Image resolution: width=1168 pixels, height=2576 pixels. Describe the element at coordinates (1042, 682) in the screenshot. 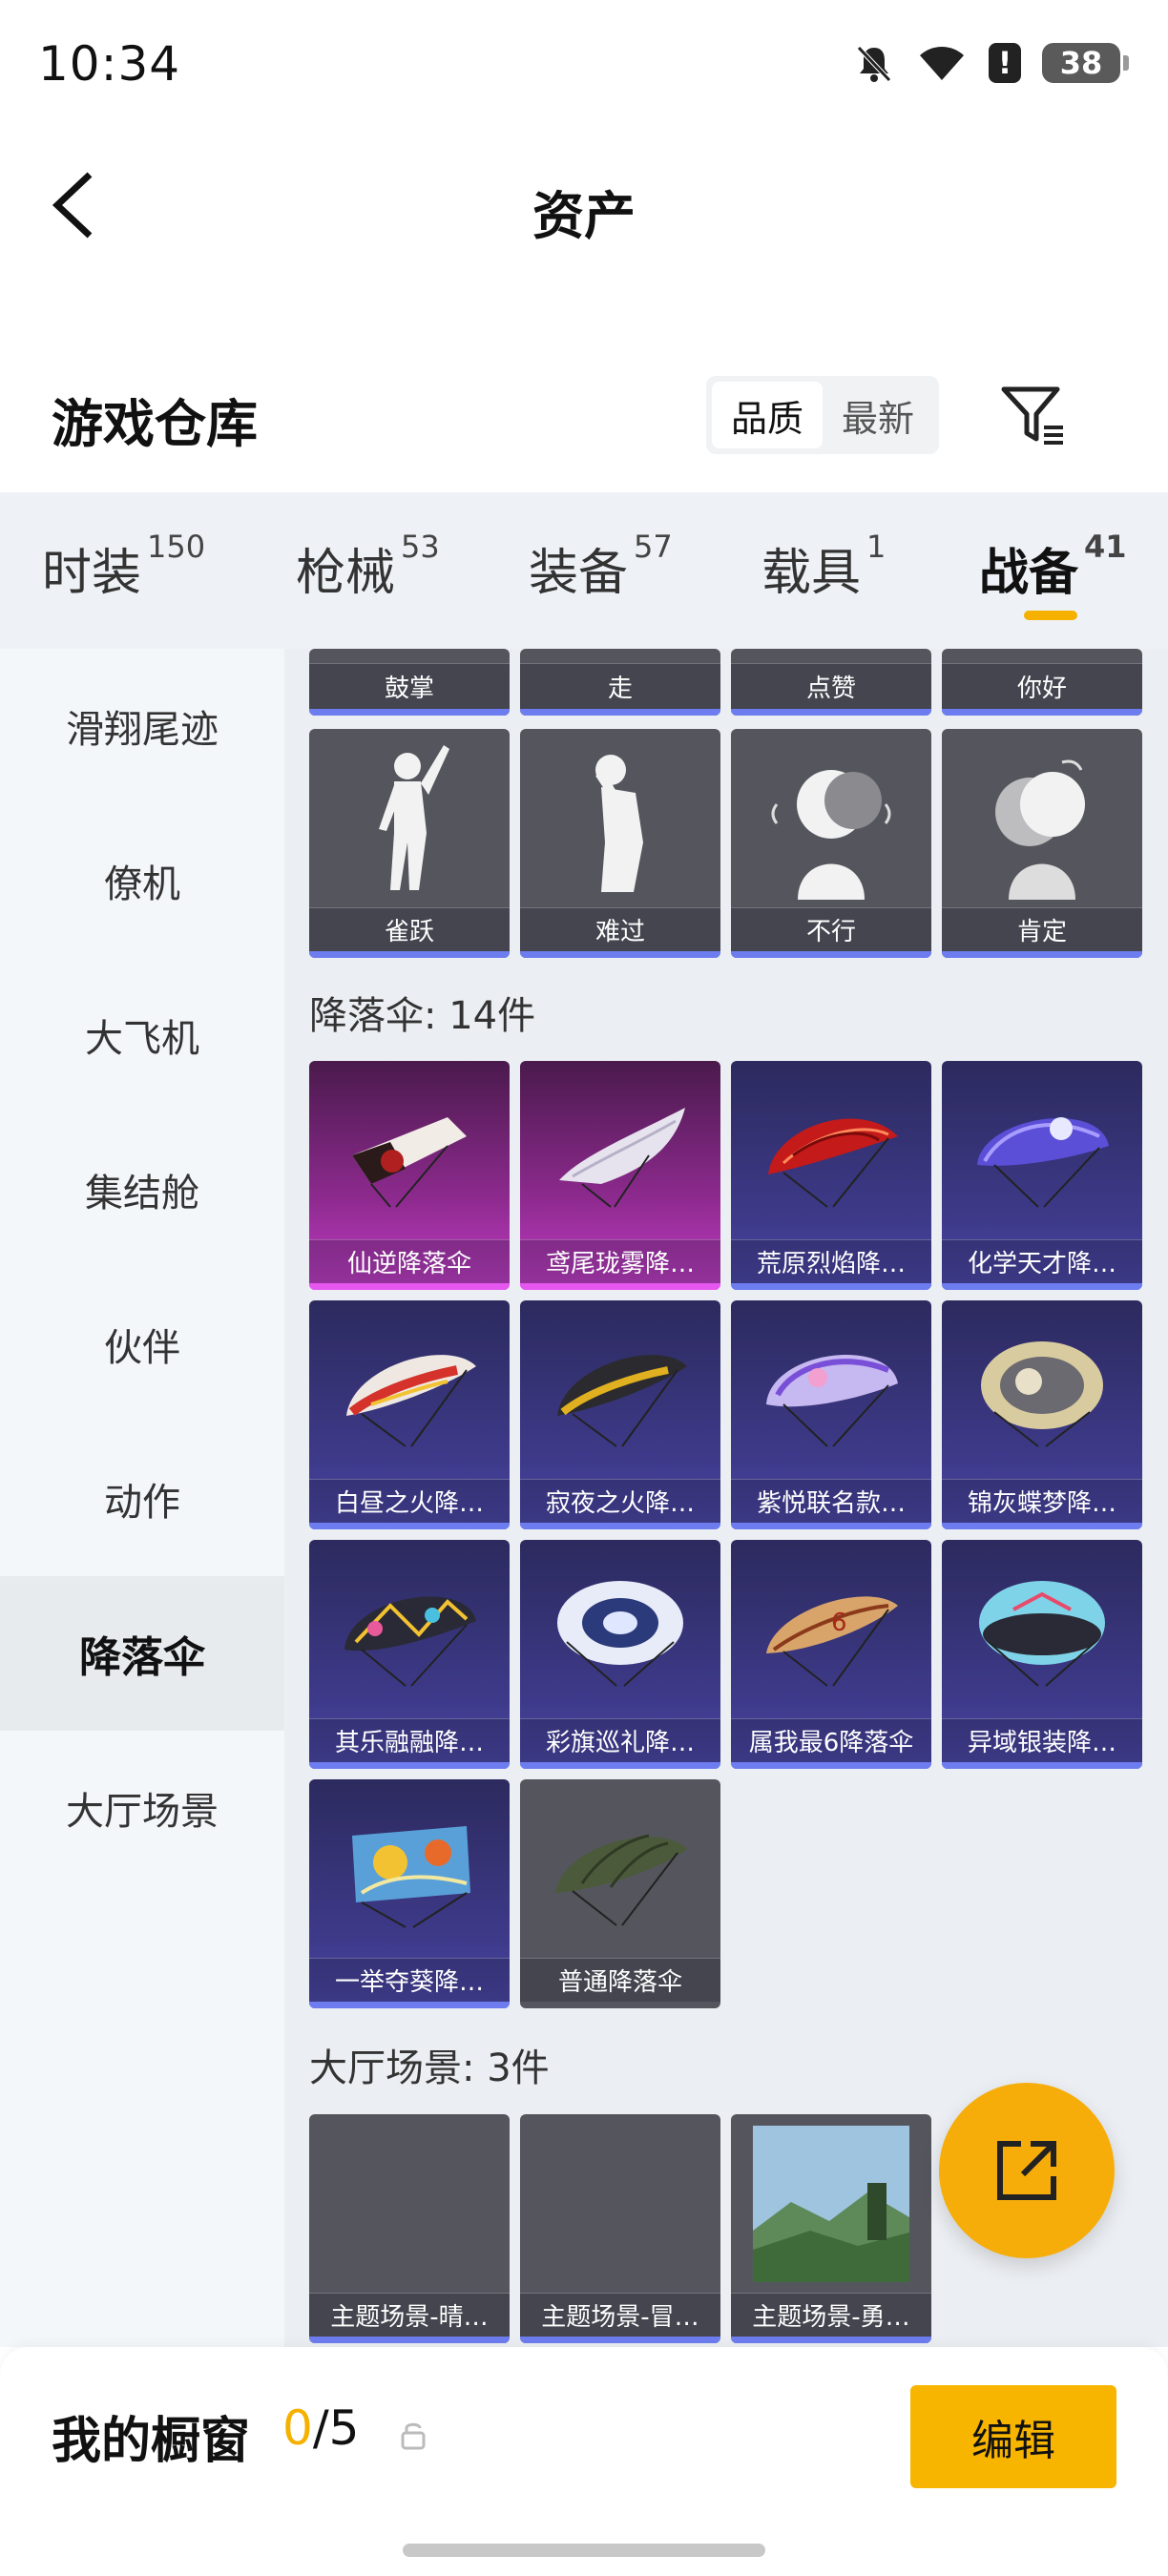

I see `emote-card: 你好` at that location.